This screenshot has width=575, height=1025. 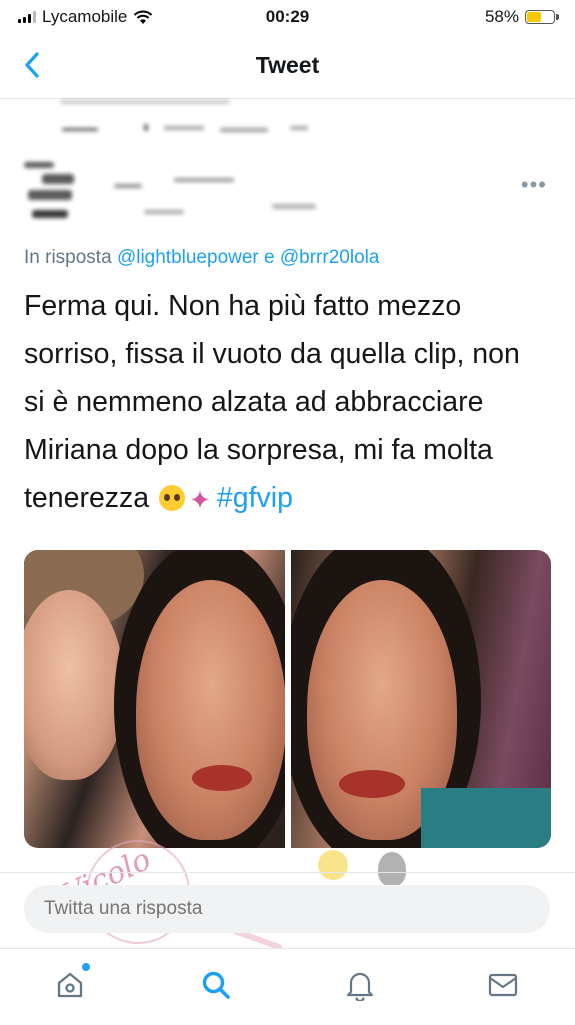 I want to click on tweet-photo-right, so click(x=420, y=699).